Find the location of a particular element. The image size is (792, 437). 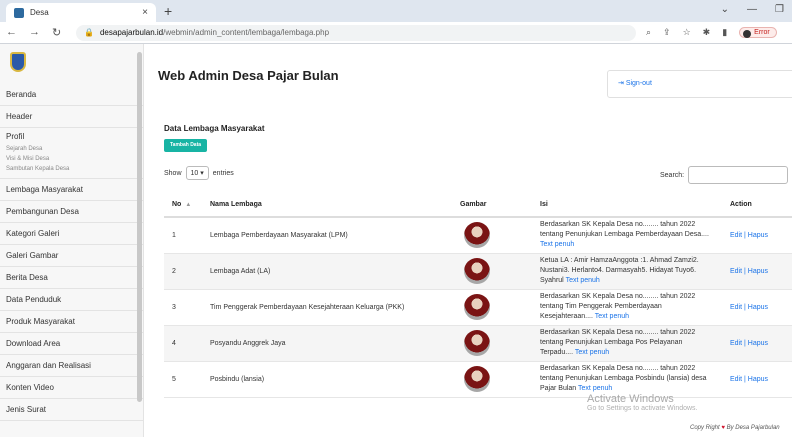

page-length-select: 10 ▾ is located at coordinates (197, 173).